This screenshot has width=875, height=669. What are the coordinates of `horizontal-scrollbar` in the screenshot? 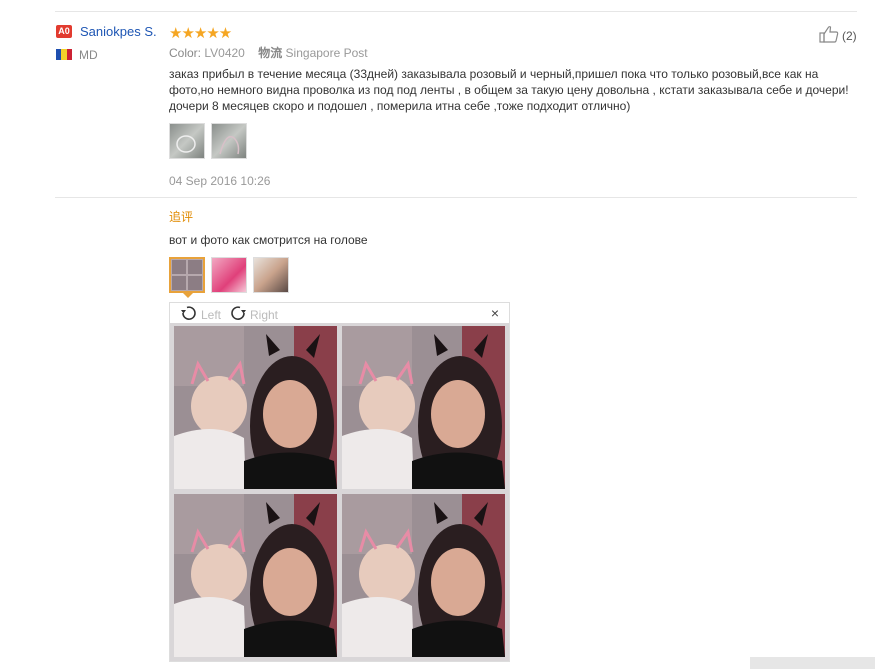 It's located at (812, 663).